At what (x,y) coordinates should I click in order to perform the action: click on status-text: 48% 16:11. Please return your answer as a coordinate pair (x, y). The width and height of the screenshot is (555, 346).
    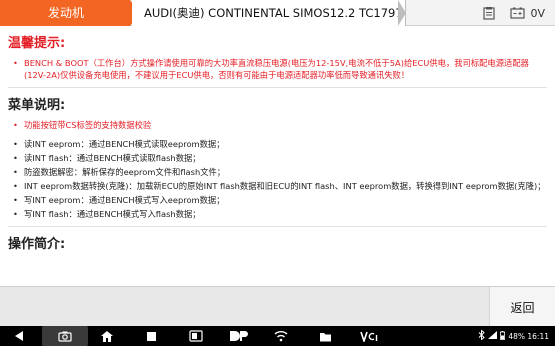
    Looking at the image, I should click on (528, 336).